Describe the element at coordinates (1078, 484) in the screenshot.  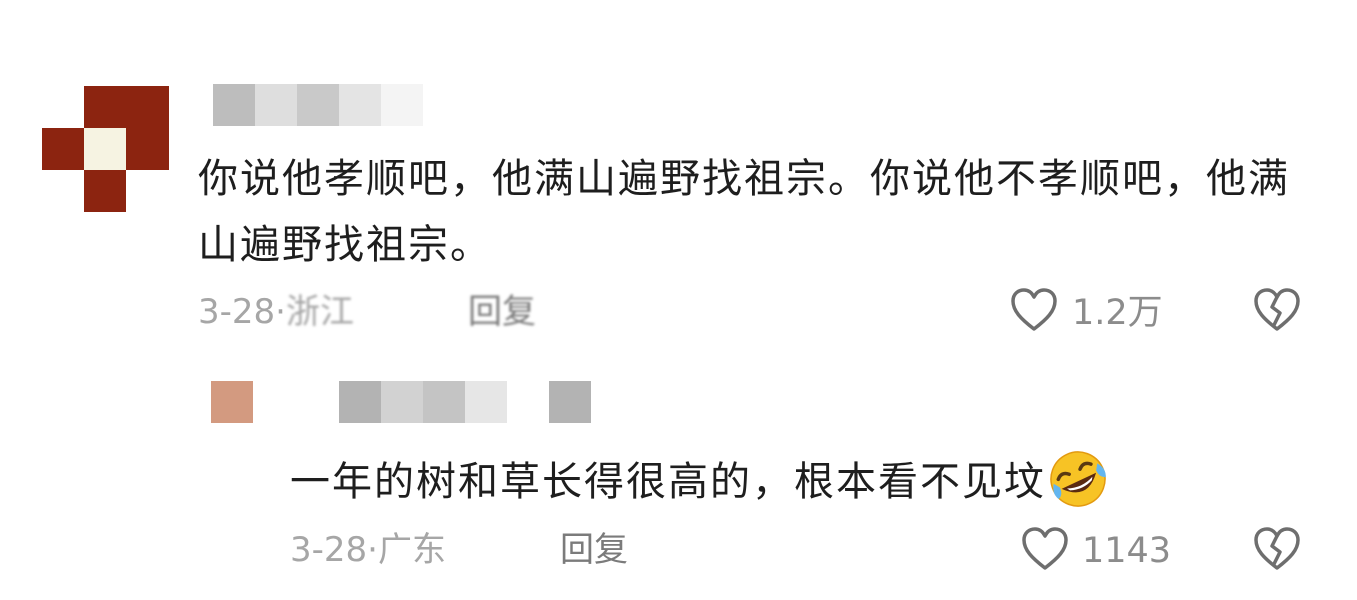
I see `rolling-on-floor-laughing-emoji` at that location.